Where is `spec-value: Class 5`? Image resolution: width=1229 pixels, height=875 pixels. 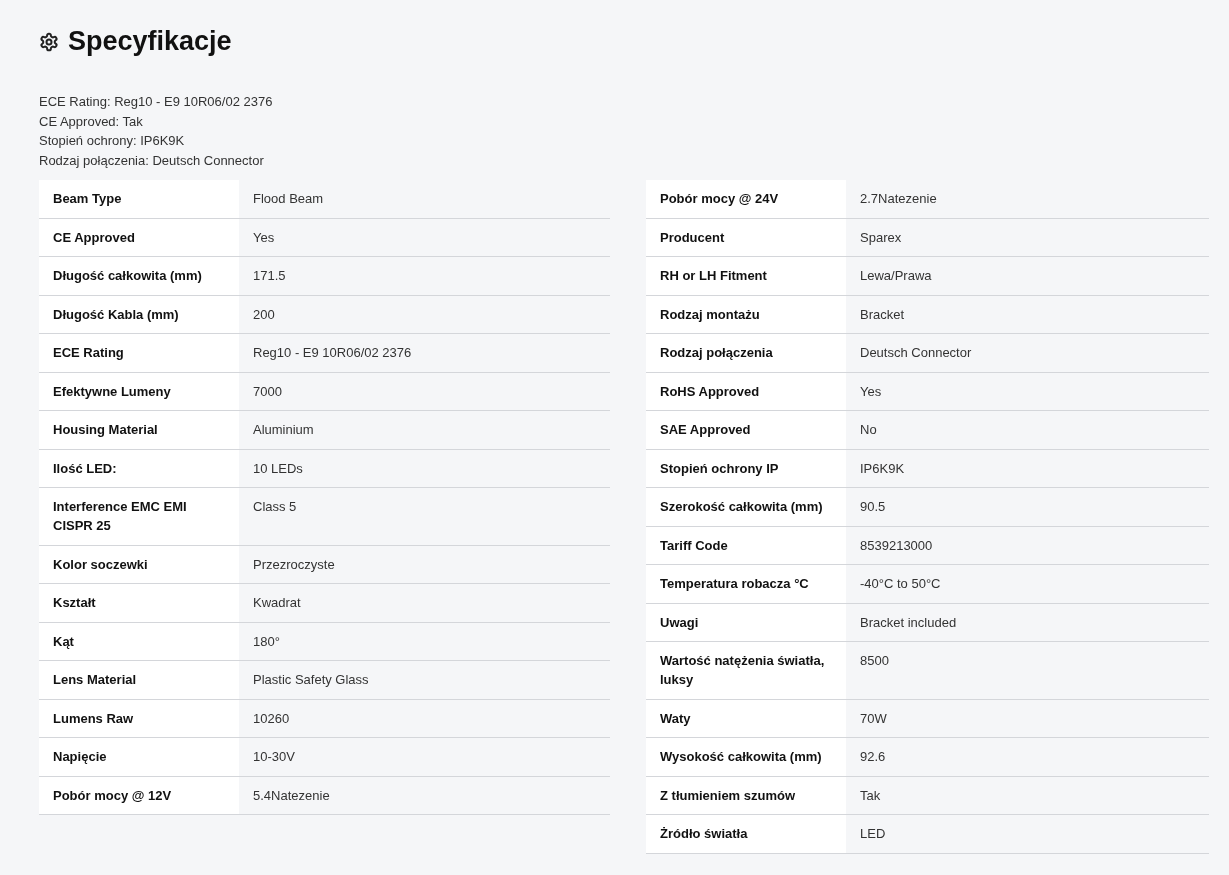 spec-value: Class 5 is located at coordinates (275, 507).